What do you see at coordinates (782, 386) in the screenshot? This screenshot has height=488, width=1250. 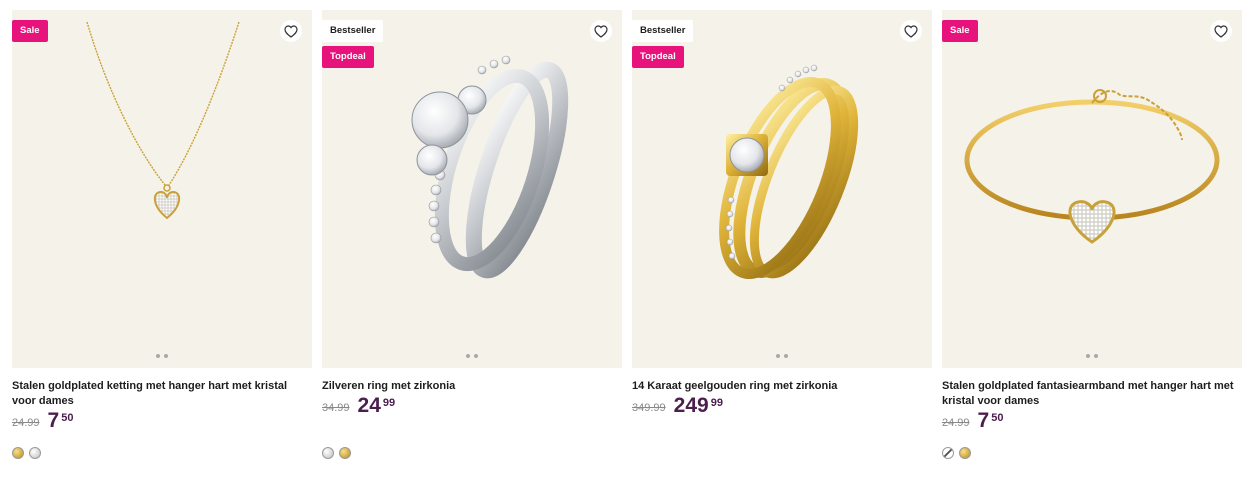 I see `product-title: 14 Karaat geelgouden ring met zirkonia` at bounding box center [782, 386].